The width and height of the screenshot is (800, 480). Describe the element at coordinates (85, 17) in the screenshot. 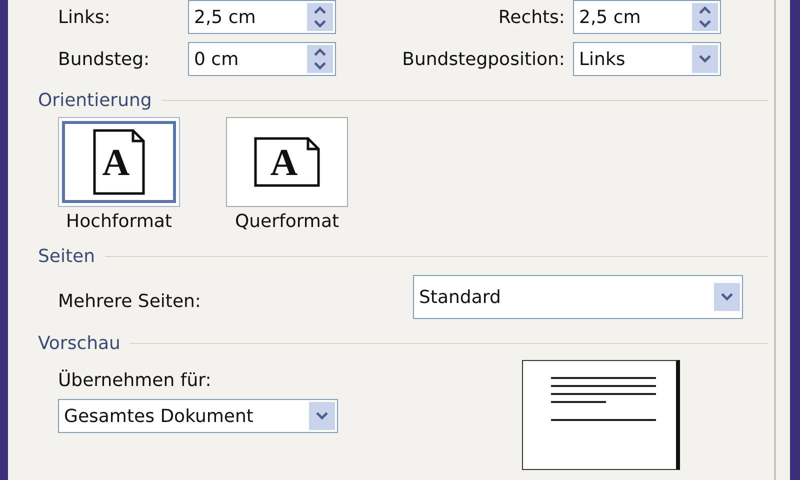

I see `field-label: Links:` at that location.